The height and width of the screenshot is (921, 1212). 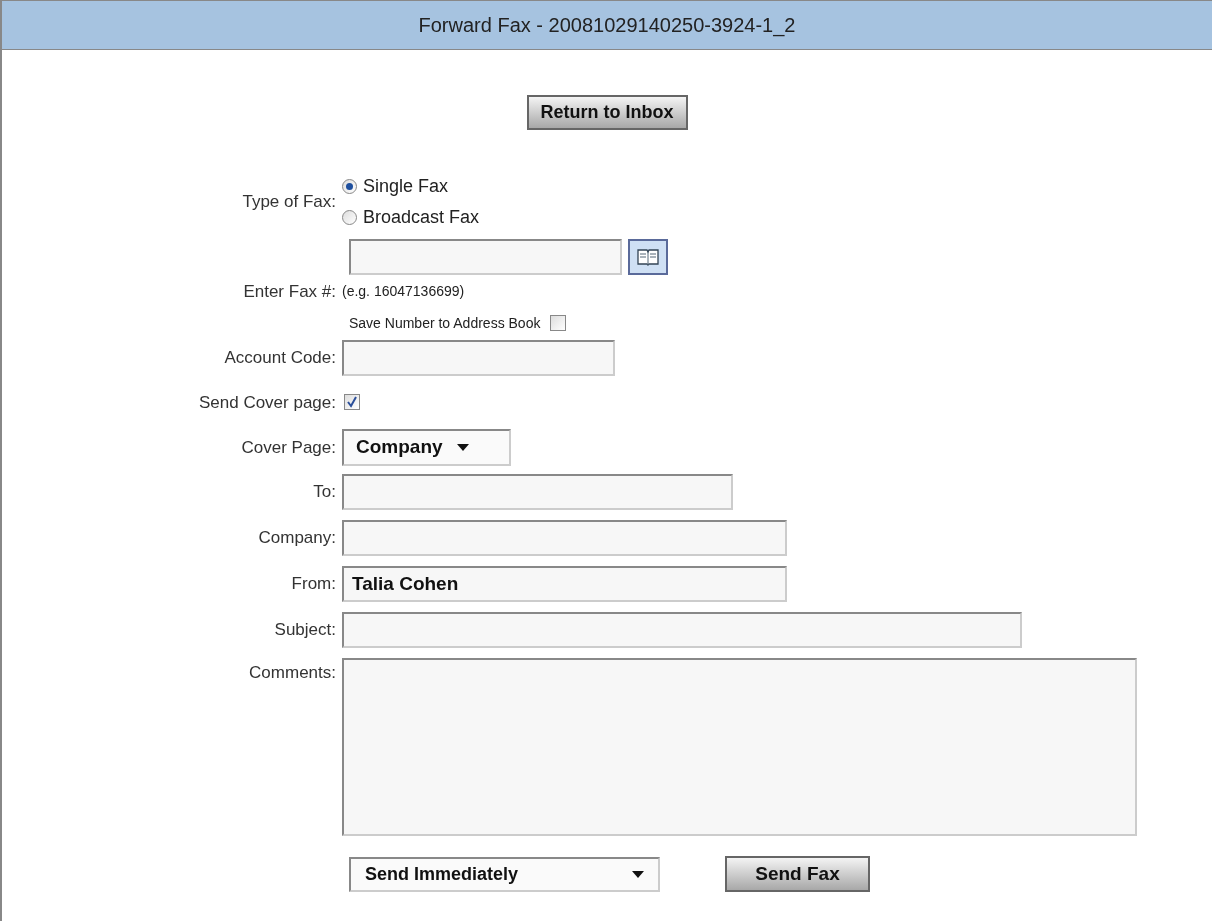 What do you see at coordinates (324, 492) in the screenshot?
I see `field-label: To:` at bounding box center [324, 492].